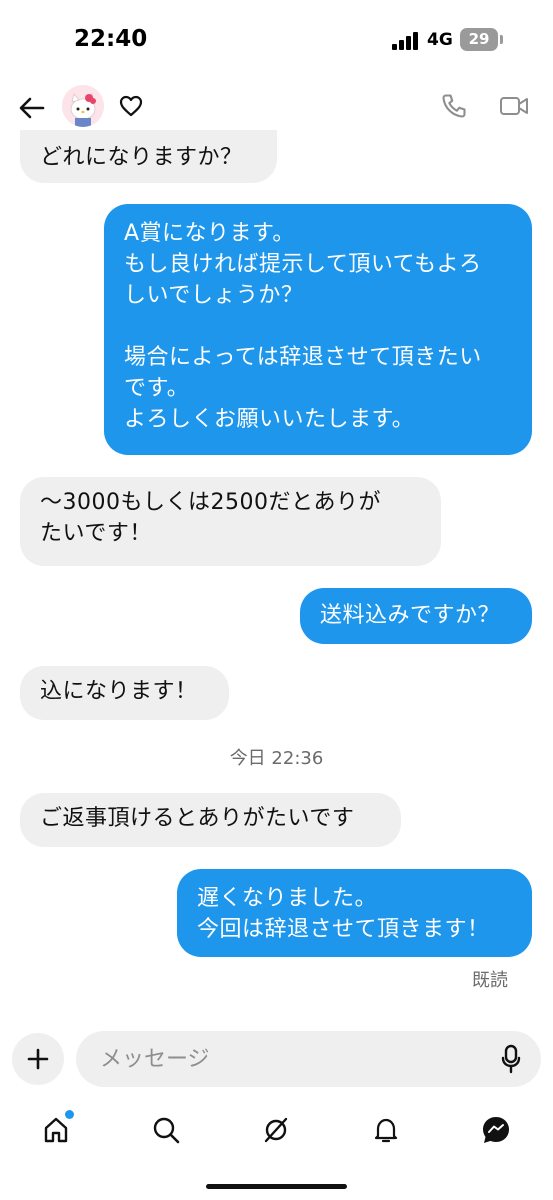 The height and width of the screenshot is (1200, 553). I want to click on read-receipt: 既読, so click(490, 980).